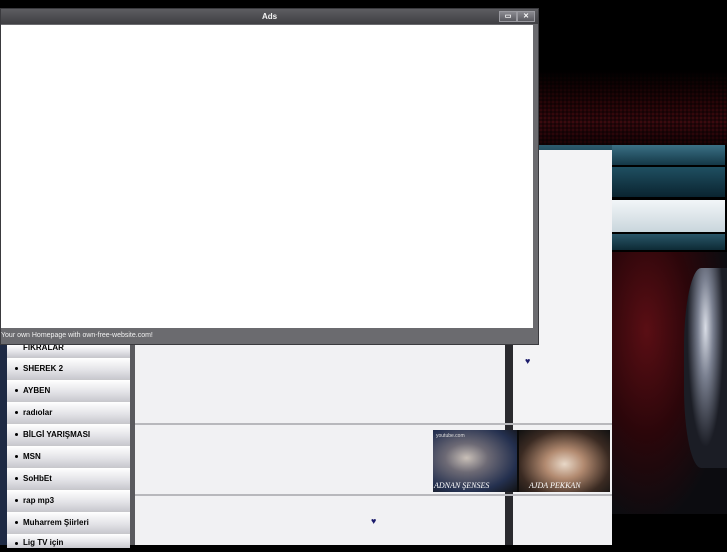 This screenshot has width=727, height=552. What do you see at coordinates (39, 500) in the screenshot?
I see `sidebar-item-label: rap mp3` at bounding box center [39, 500].